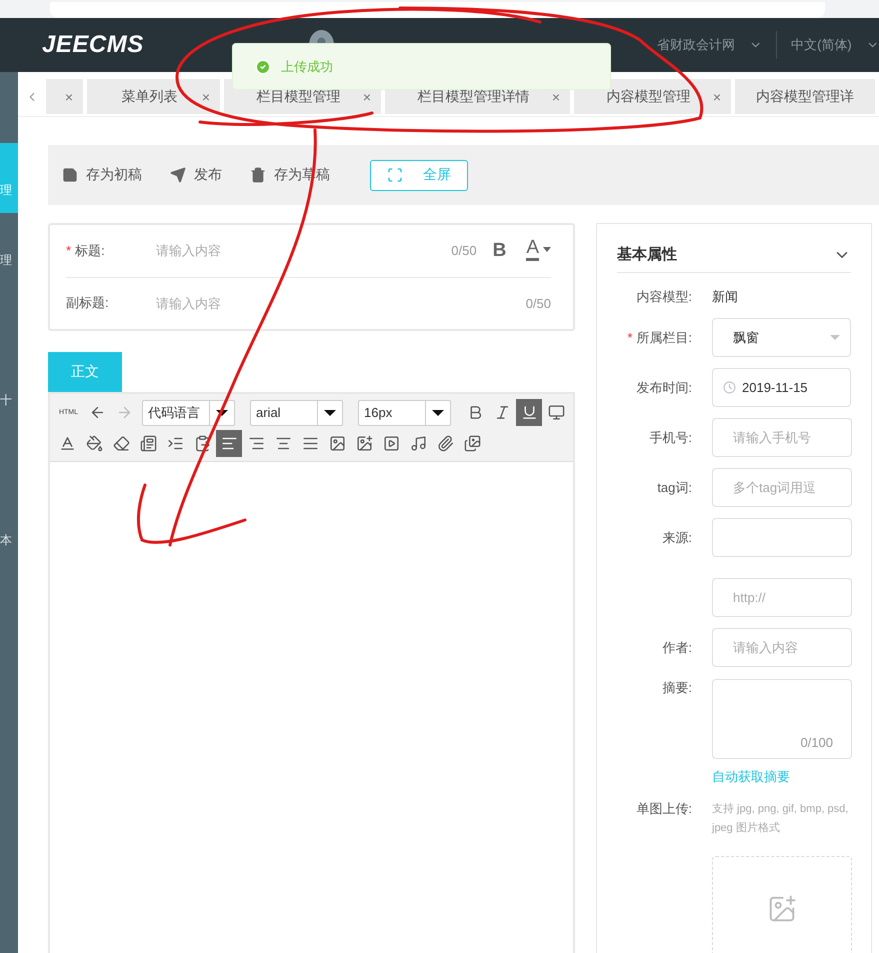  Describe the element at coordinates (263, 66) in the screenshot. I see `check-icon` at that location.